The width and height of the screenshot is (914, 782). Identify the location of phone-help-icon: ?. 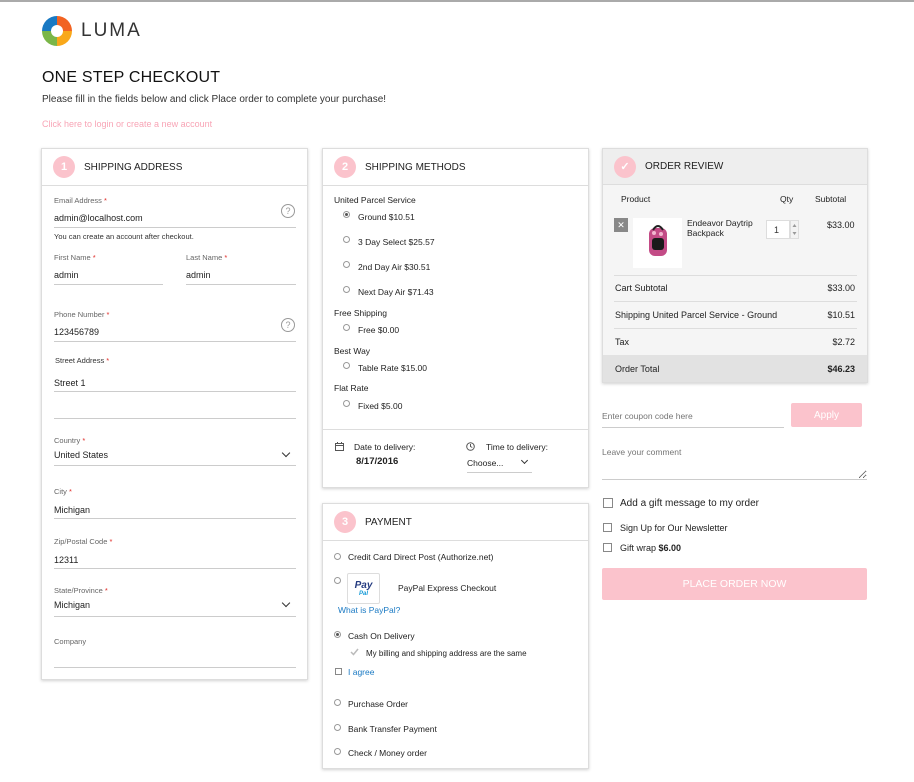
(288, 325).